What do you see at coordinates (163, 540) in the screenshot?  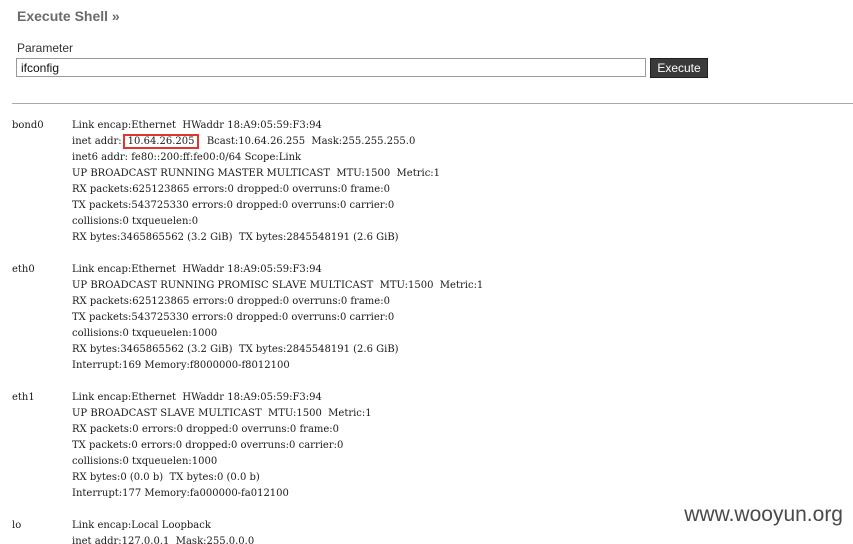 I see `interface-line-text: inet addr:127.0.0.1 Mask:255.0.0.0` at bounding box center [163, 540].